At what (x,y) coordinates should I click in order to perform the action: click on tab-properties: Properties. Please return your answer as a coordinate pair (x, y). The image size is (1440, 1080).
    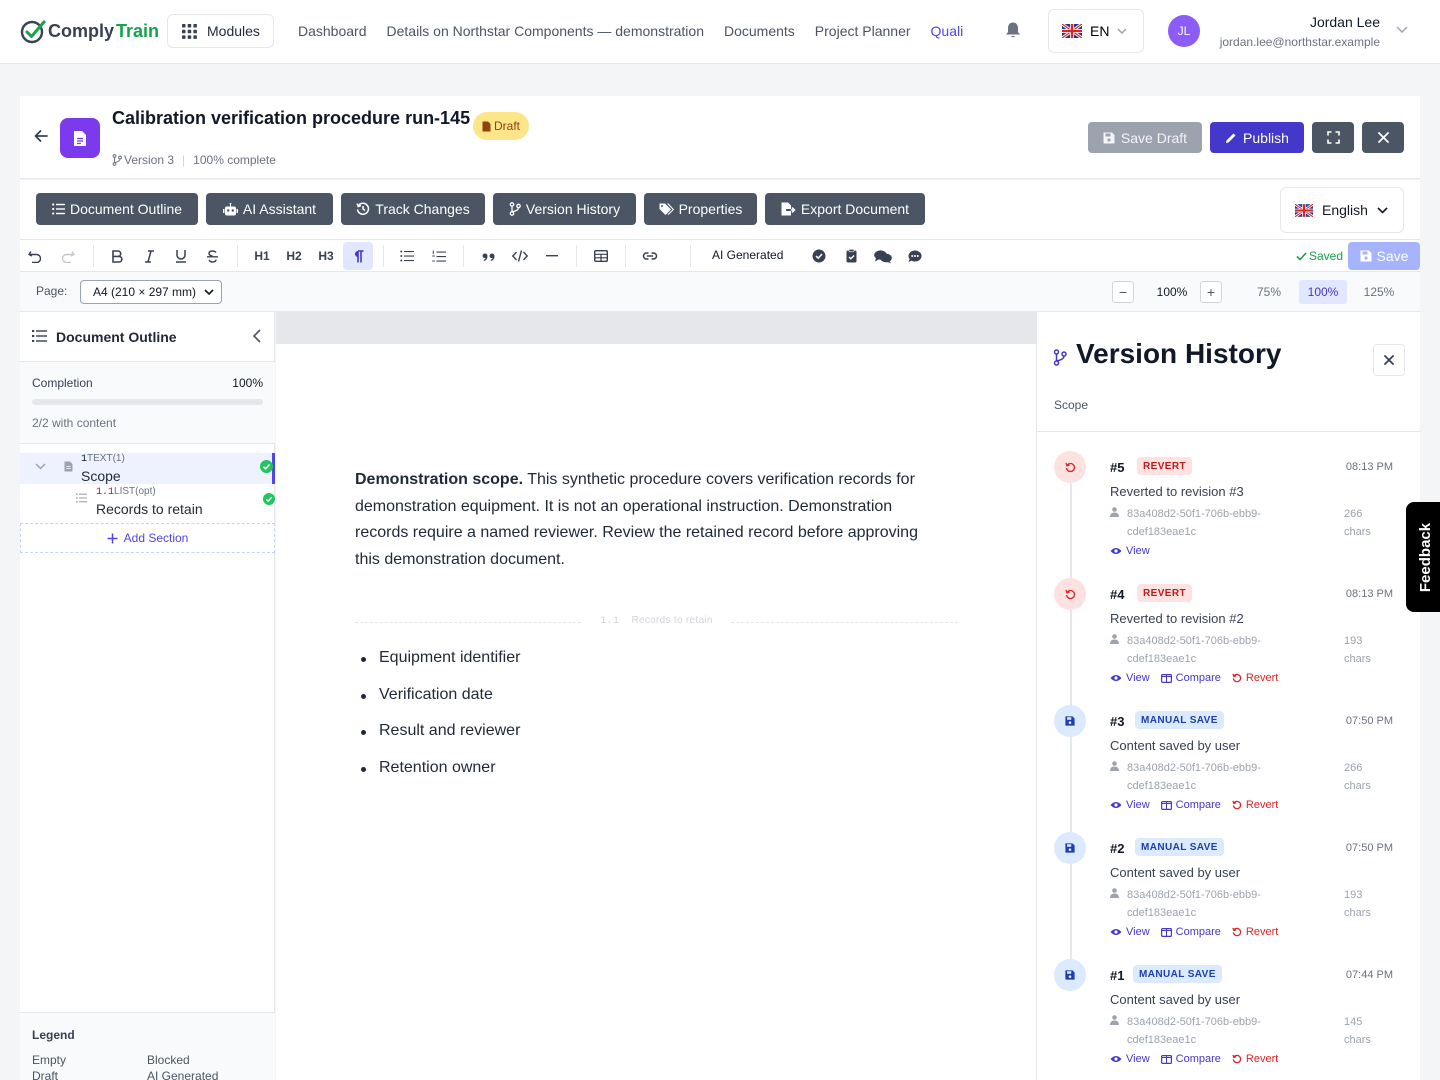
    Looking at the image, I should click on (700, 209).